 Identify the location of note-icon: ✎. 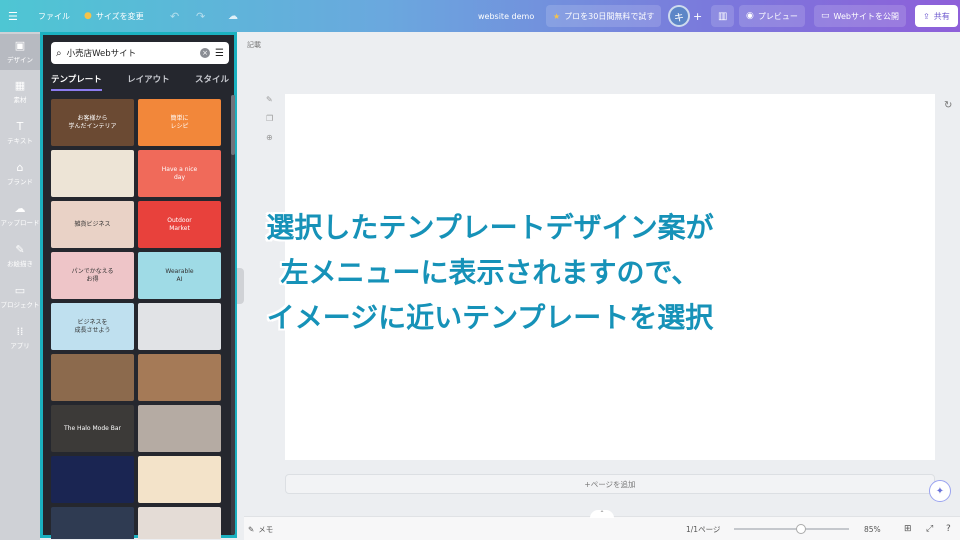
(272, 99).